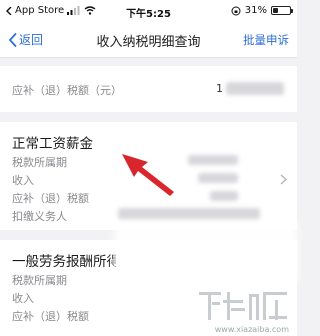  What do you see at coordinates (255, 10) in the screenshot?
I see `battery-percent: 31%` at bounding box center [255, 10].